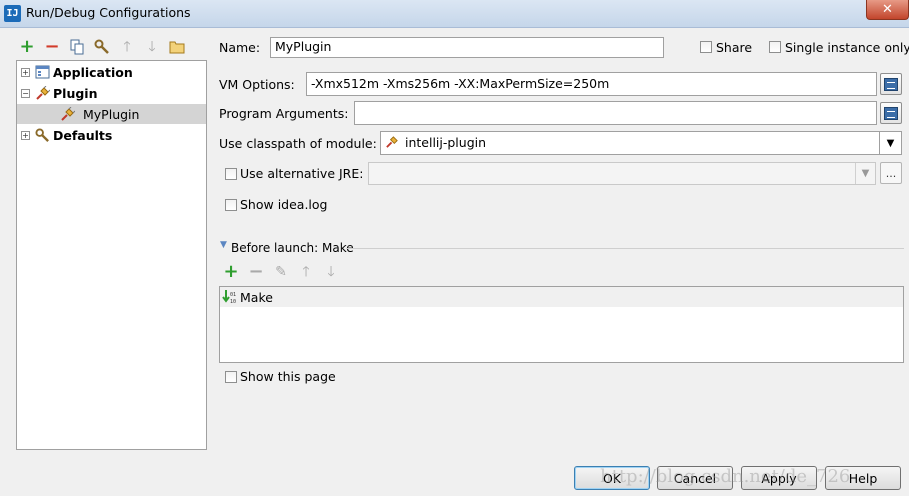  I want to click on window-title: Run/Debug Configurations, so click(108, 12).